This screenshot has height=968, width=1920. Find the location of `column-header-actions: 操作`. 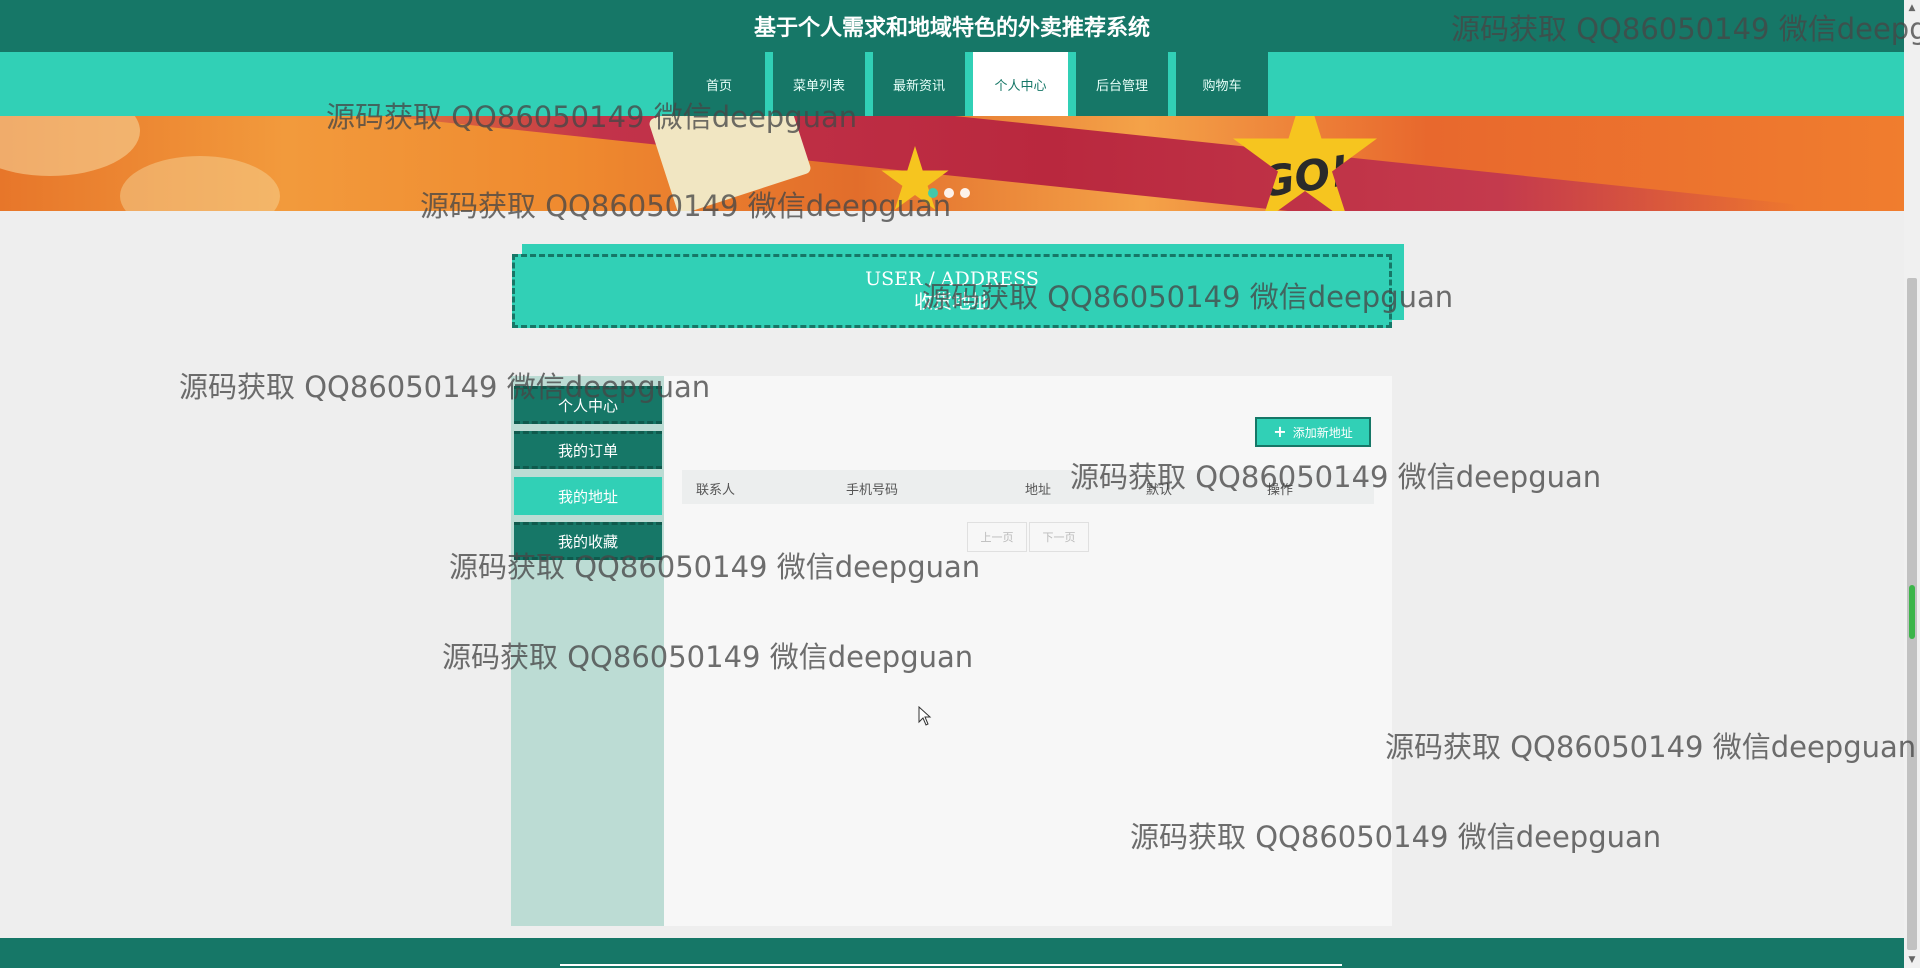

column-header-actions: 操作 is located at coordinates (1280, 490).